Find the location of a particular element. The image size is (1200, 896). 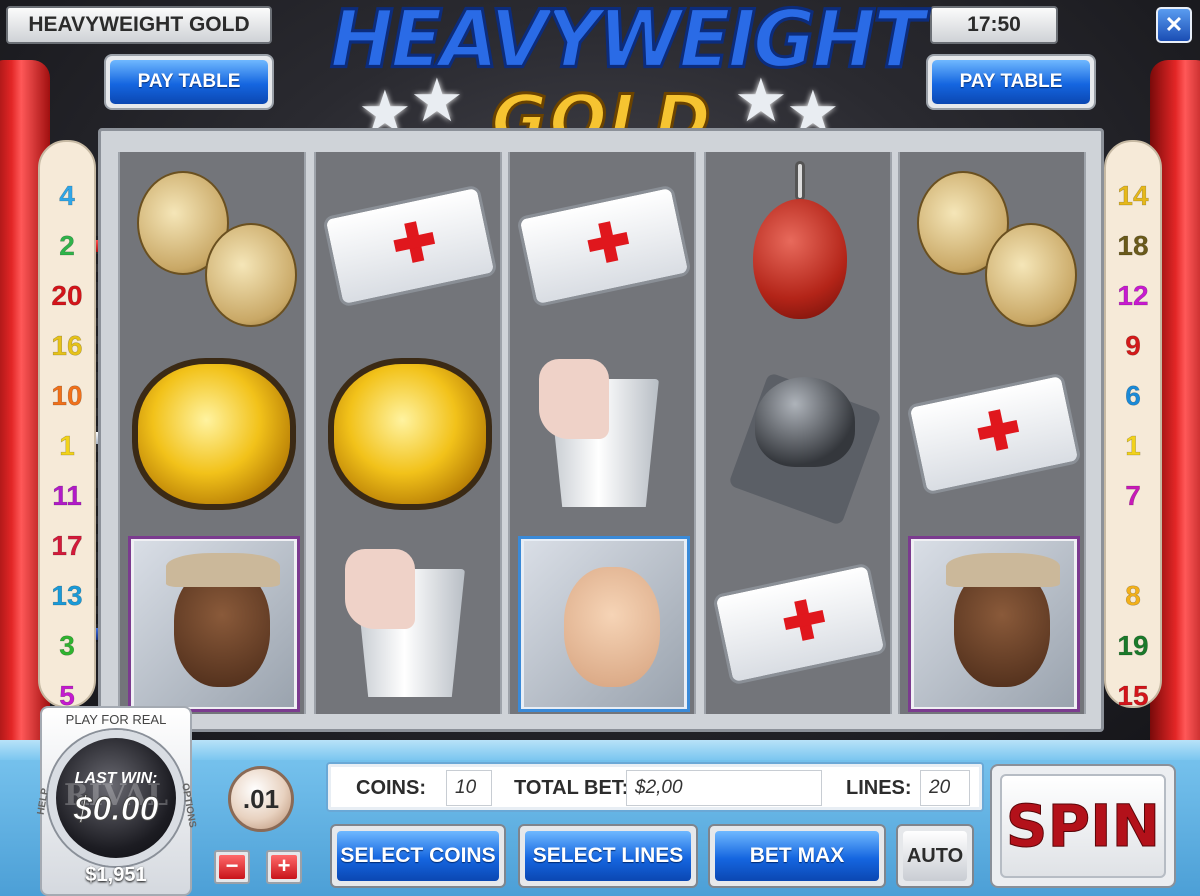

plus-icon: + is located at coordinates (284, 867).